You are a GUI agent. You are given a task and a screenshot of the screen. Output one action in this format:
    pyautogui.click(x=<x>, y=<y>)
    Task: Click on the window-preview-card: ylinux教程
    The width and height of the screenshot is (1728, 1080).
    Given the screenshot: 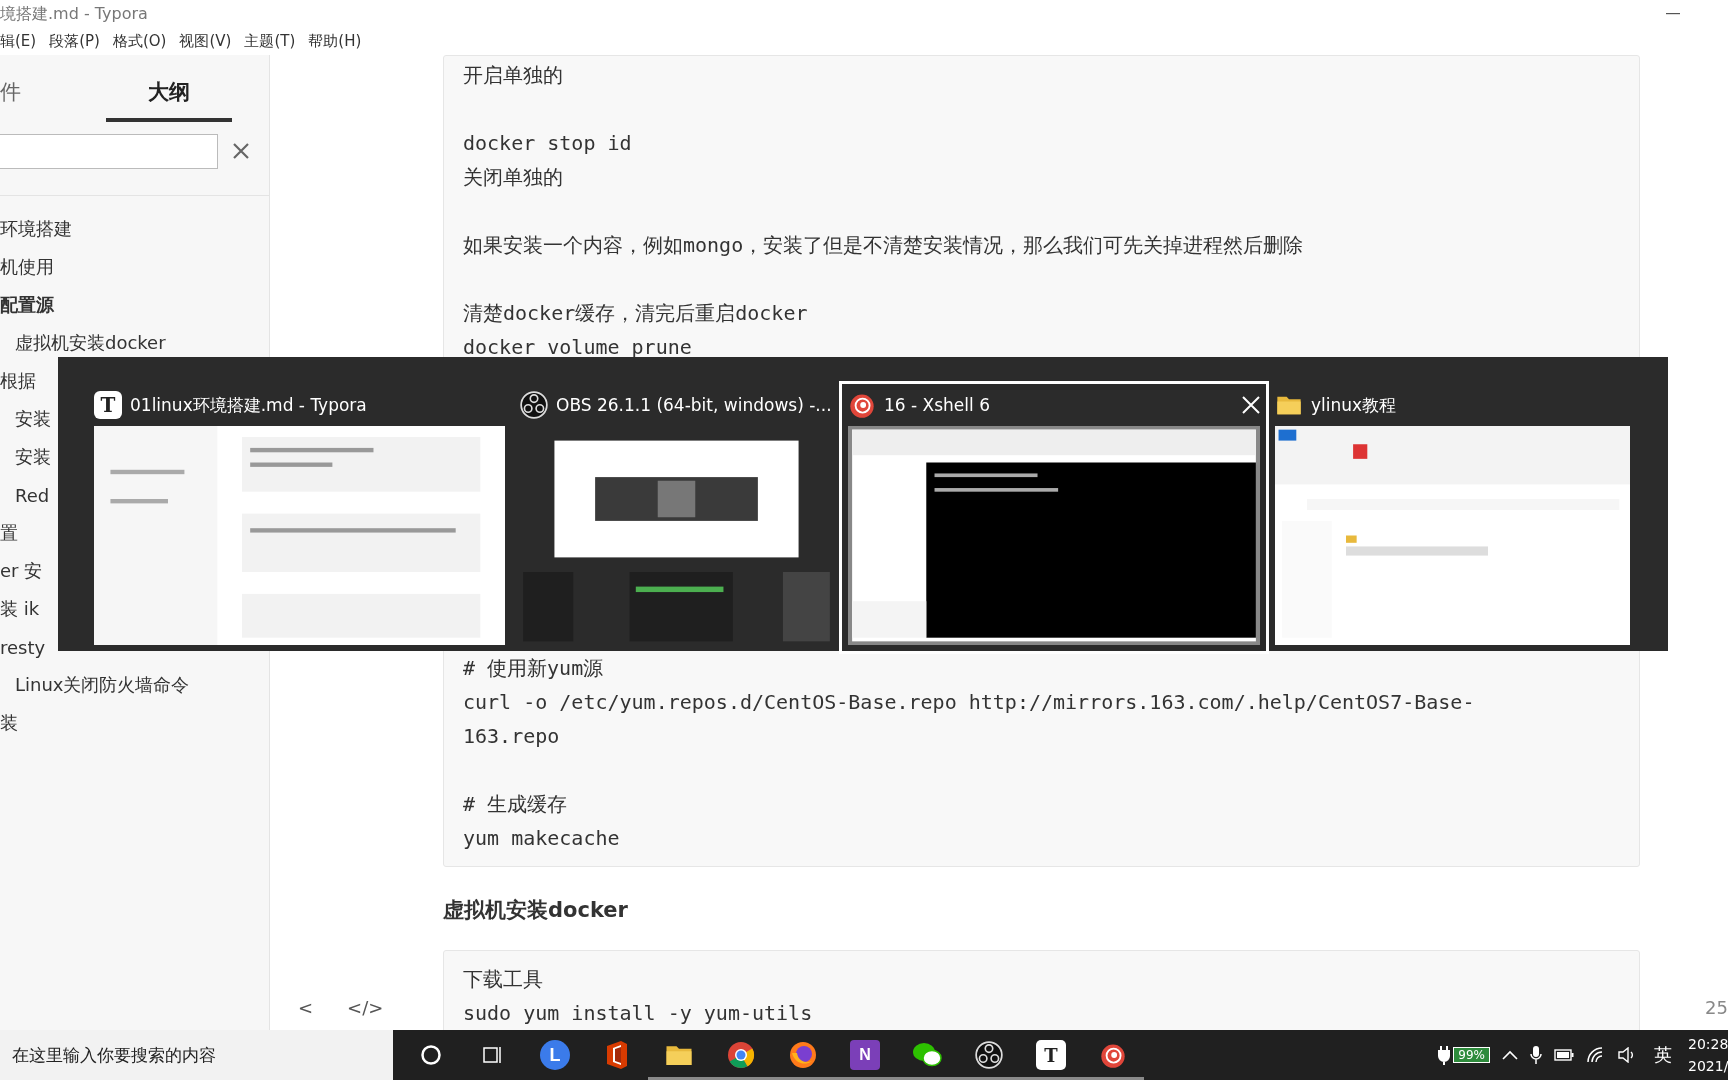 What is the action you would take?
    pyautogui.click(x=1452, y=517)
    